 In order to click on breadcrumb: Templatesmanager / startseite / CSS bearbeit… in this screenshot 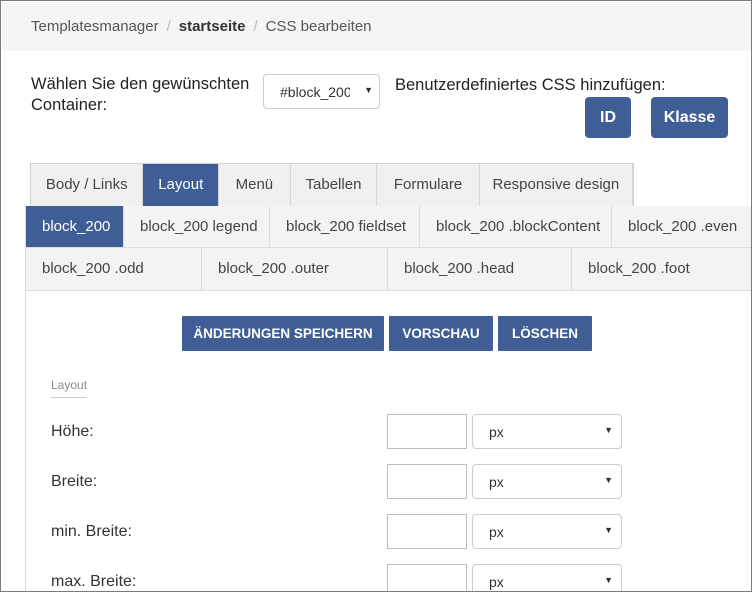, I will do `click(376, 26)`.